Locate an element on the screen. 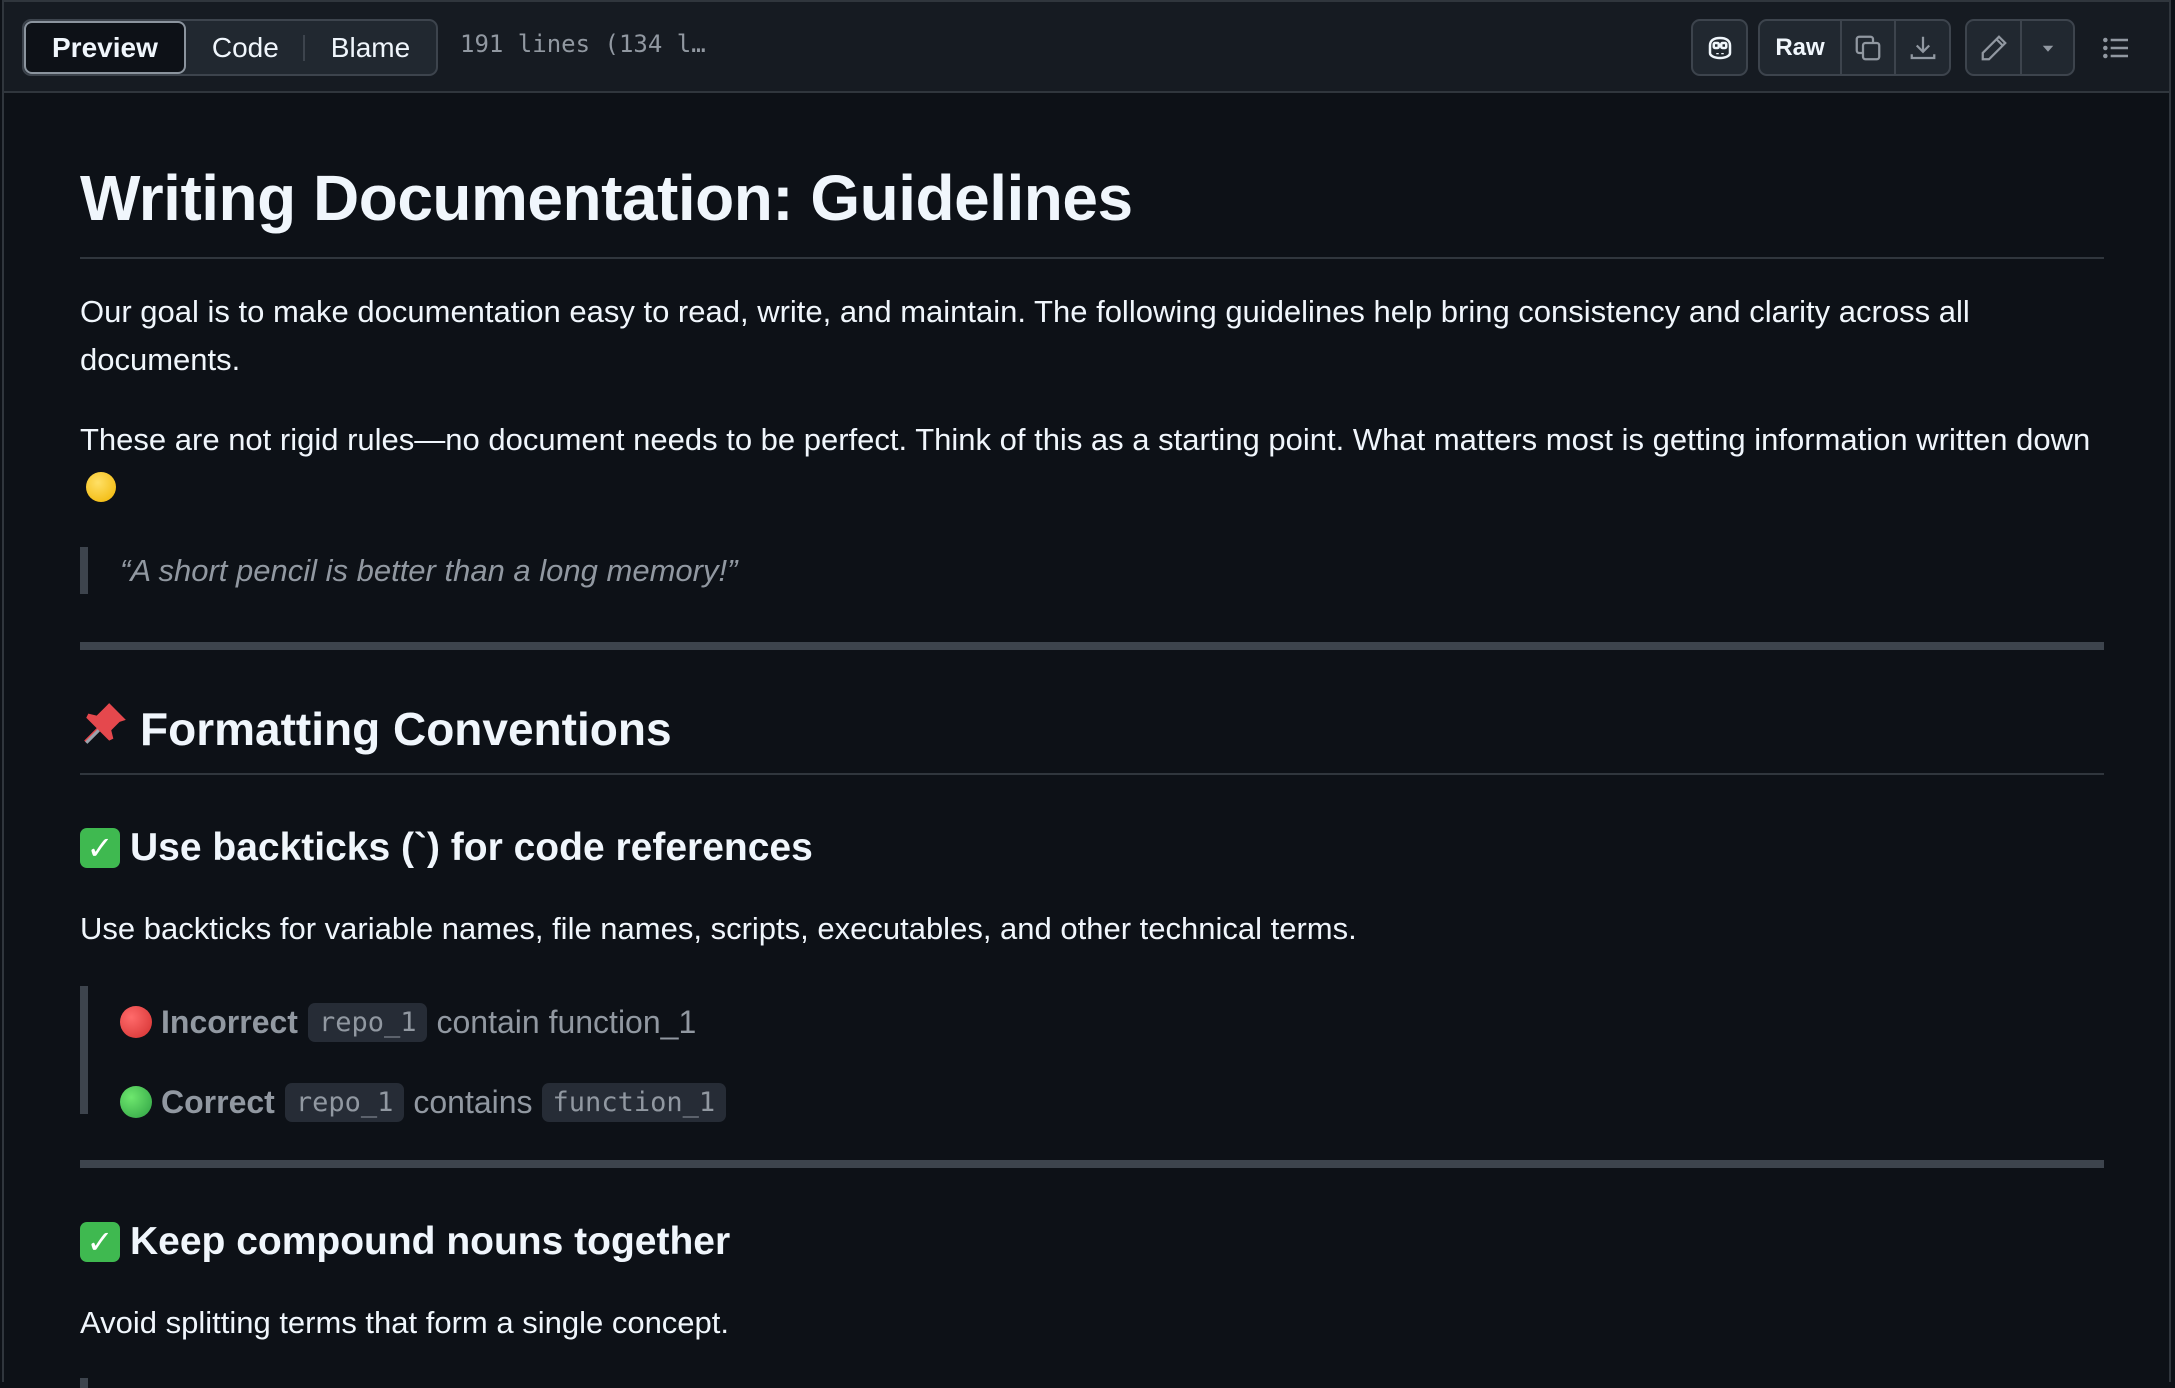 Image resolution: width=2175 pixels, height=1388 pixels. section-heading-formatting: Formatting Conventions is located at coordinates (376, 729).